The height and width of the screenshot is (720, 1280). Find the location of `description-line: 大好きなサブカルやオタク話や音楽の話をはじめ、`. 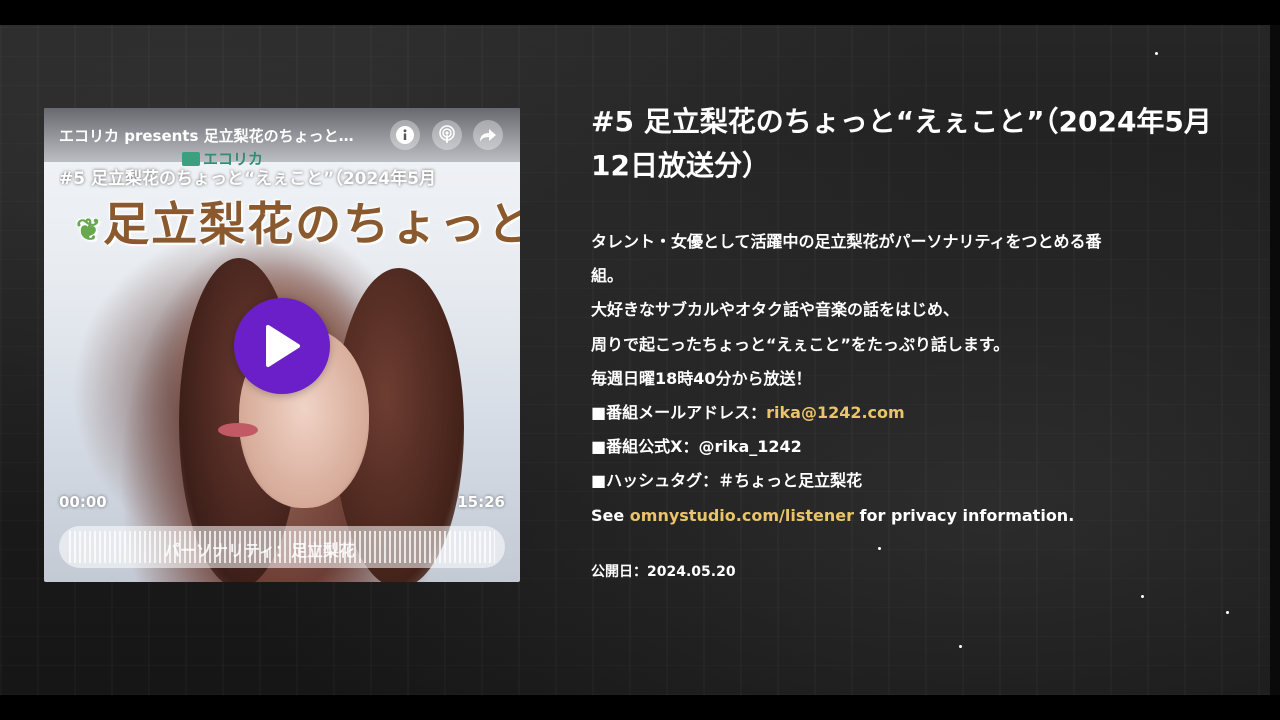

description-line: 大好きなサブカルやオタク話や音楽の話をはじめ、 is located at coordinates (775, 310).